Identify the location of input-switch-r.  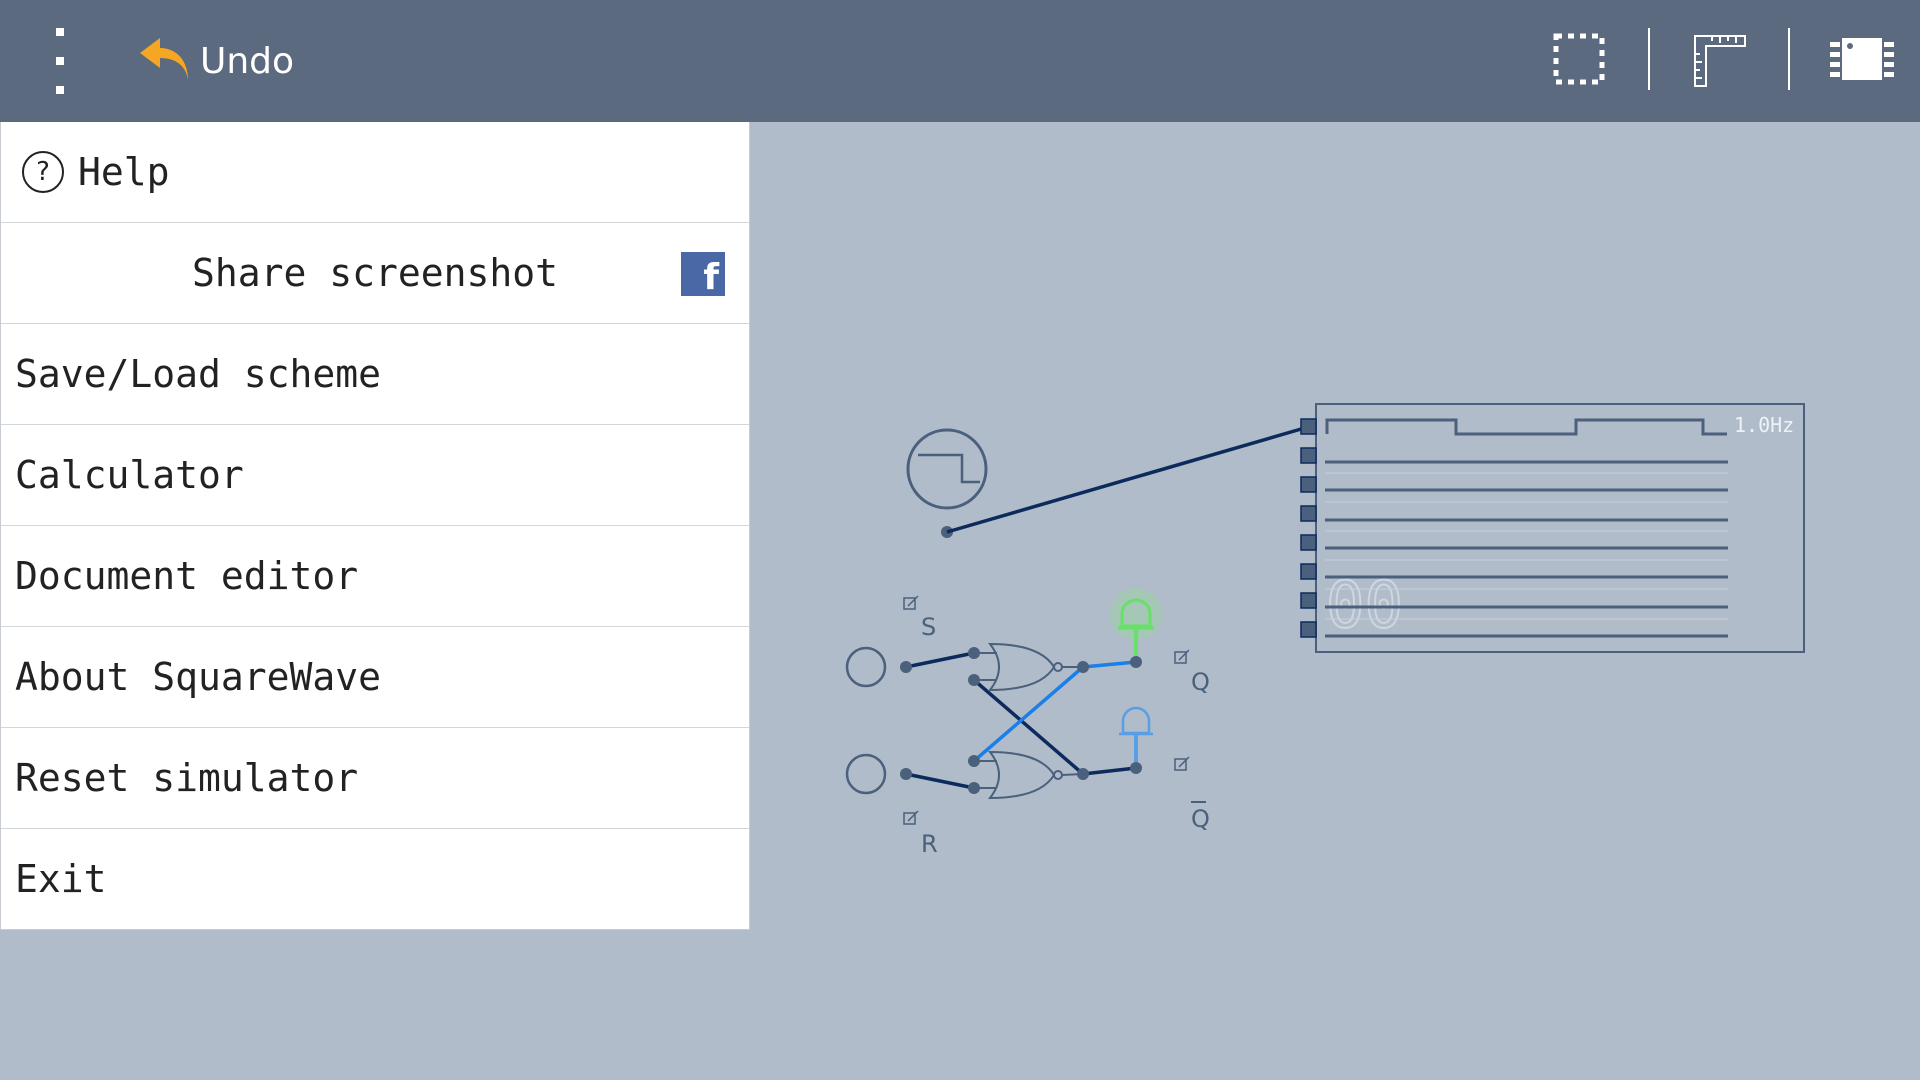
(866, 774).